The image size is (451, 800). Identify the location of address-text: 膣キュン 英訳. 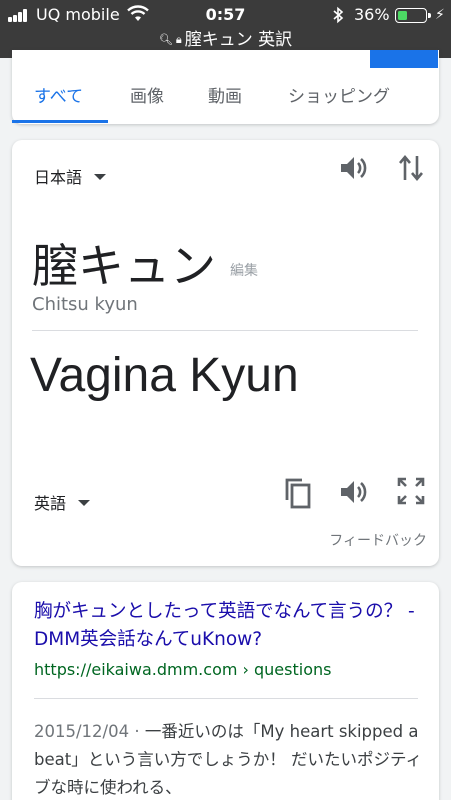
(238, 40).